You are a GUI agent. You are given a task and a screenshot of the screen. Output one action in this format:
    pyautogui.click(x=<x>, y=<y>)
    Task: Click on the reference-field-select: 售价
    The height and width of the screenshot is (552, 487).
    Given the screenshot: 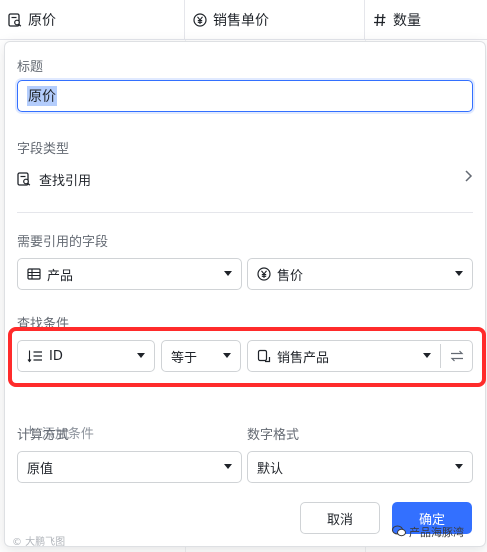 What is the action you would take?
    pyautogui.click(x=360, y=274)
    